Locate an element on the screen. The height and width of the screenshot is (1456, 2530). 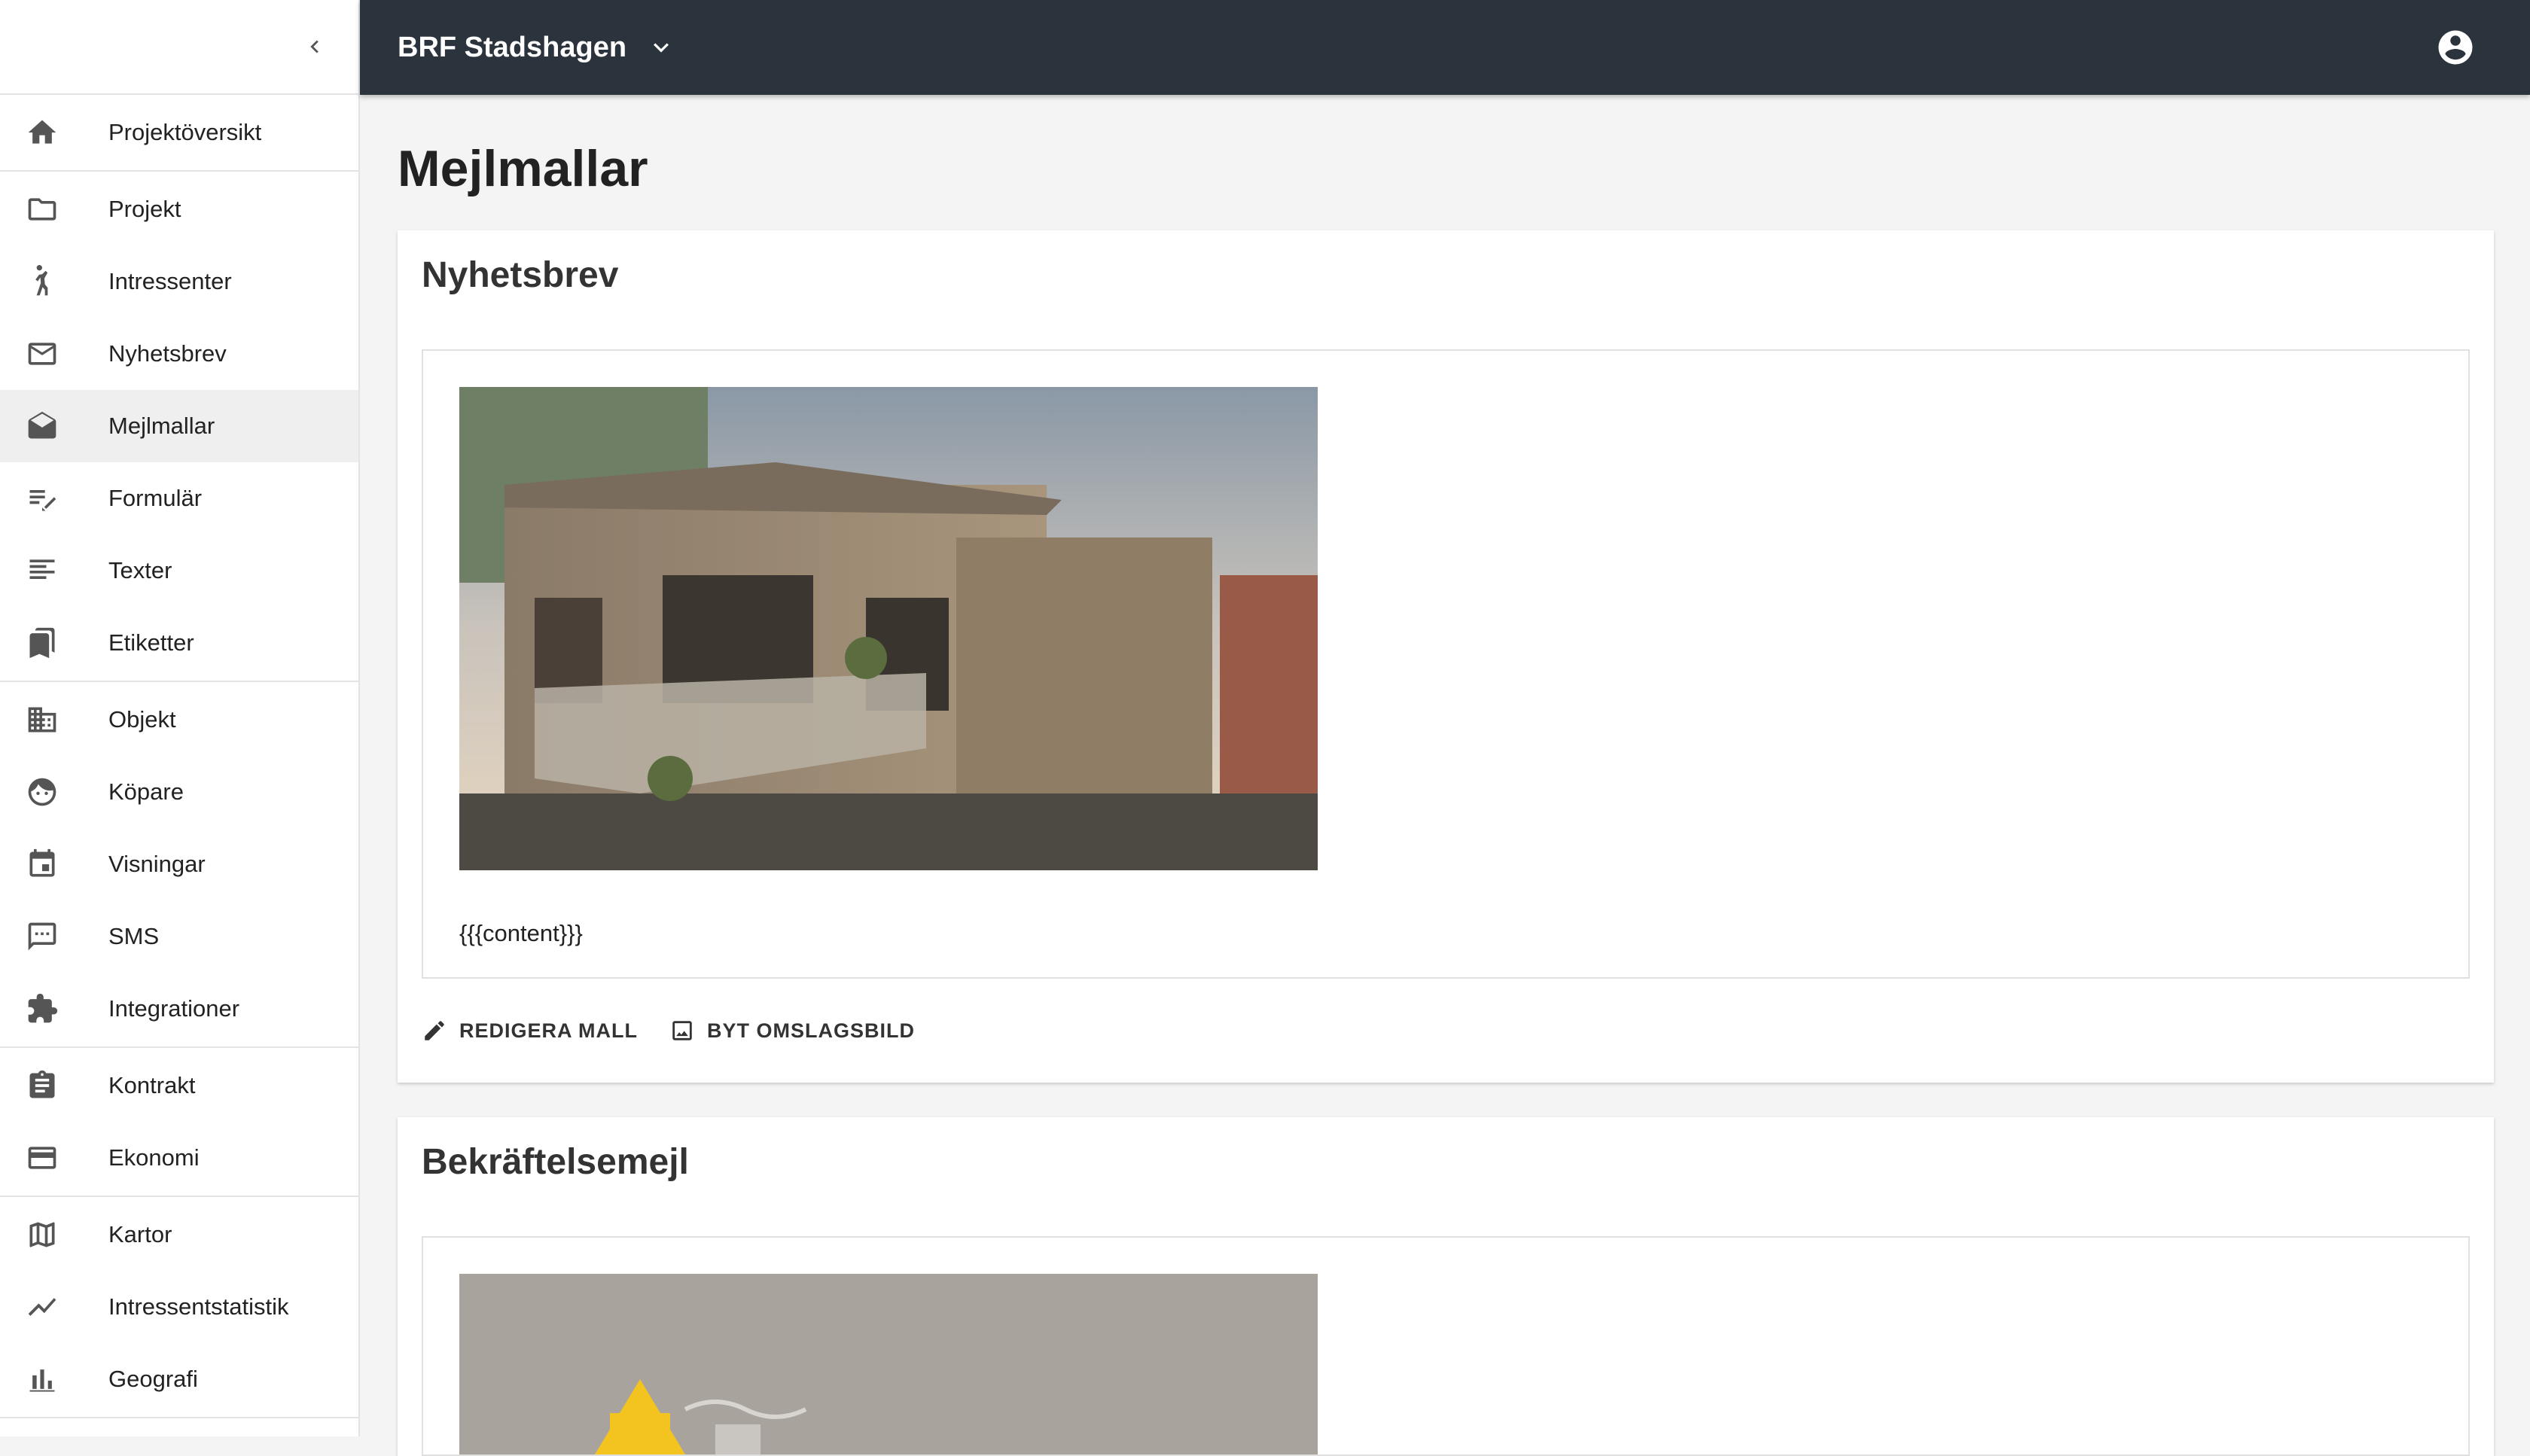
sidebar-item-label: Kartor is located at coordinates (140, 1234).